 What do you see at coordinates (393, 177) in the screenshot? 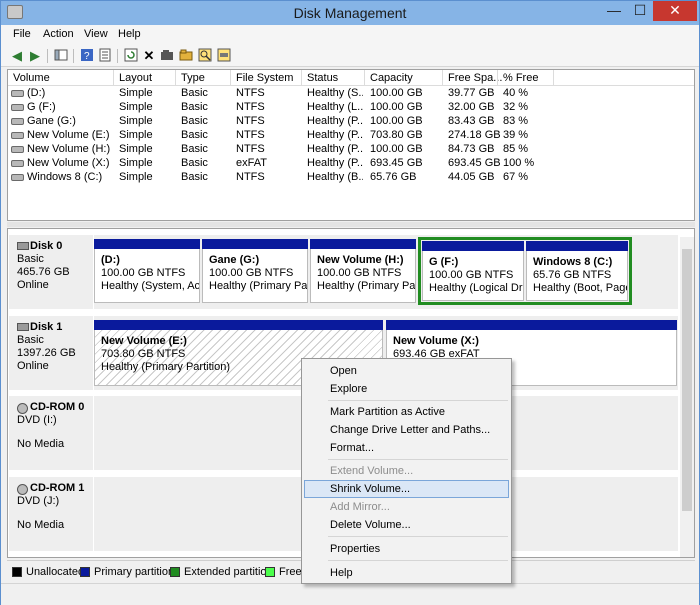
I see `capacity-cell: 65.76 GB` at bounding box center [393, 177].